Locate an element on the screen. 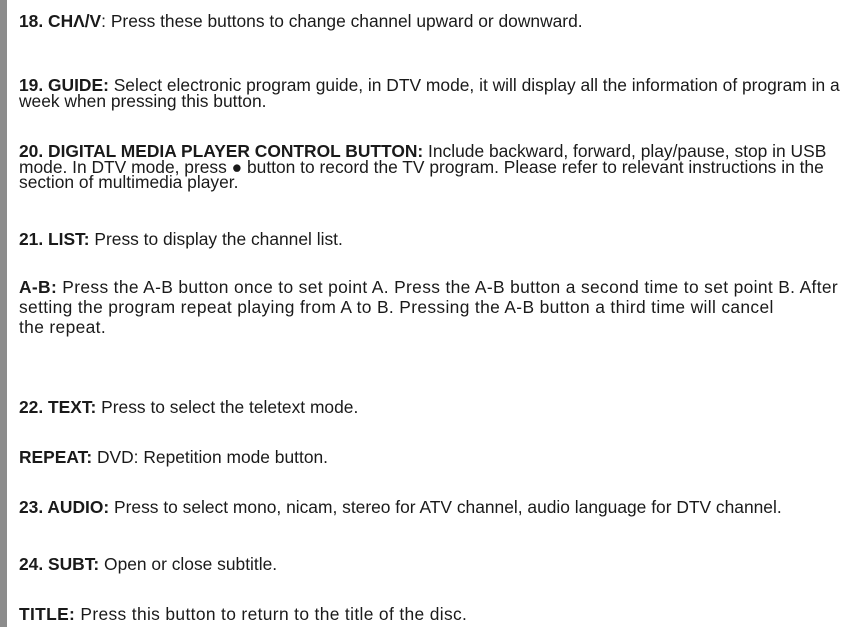 The height and width of the screenshot is (627, 861). item-text: Open or close subtitle. is located at coordinates (188, 564).